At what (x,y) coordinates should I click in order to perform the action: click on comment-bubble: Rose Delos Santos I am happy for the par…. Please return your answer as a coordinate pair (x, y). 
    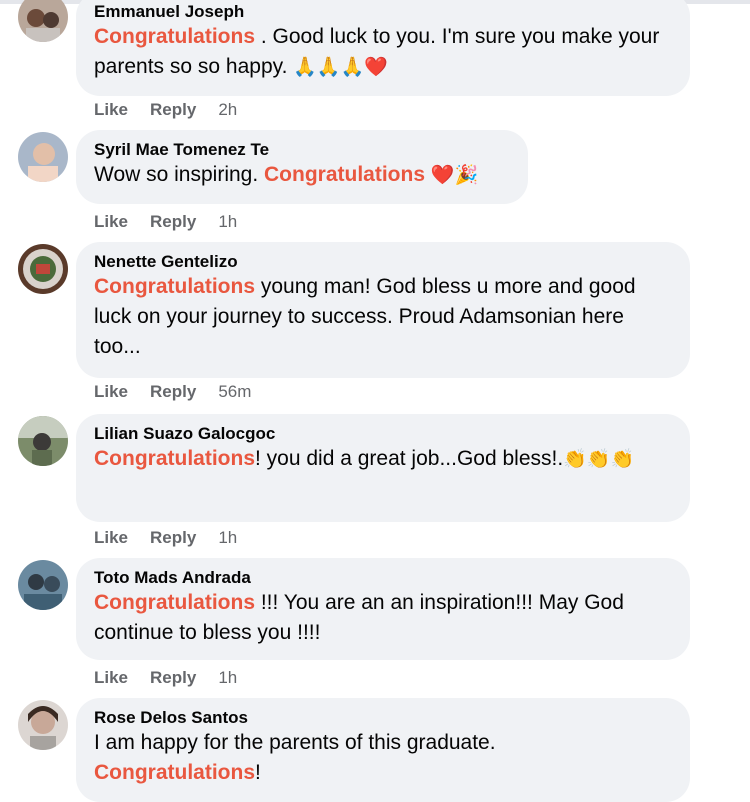
    Looking at the image, I should click on (383, 750).